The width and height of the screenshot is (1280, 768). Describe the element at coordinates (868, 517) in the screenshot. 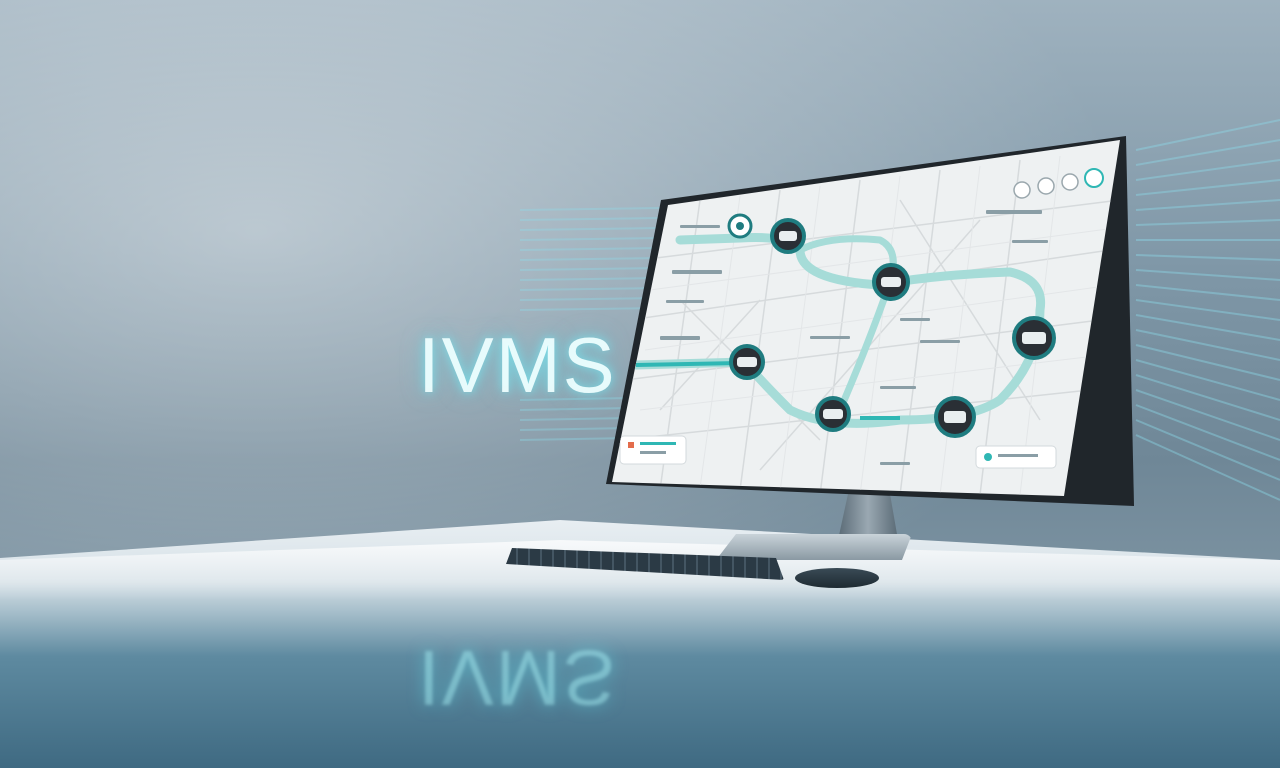

I see `monitor-stand-neck` at that location.